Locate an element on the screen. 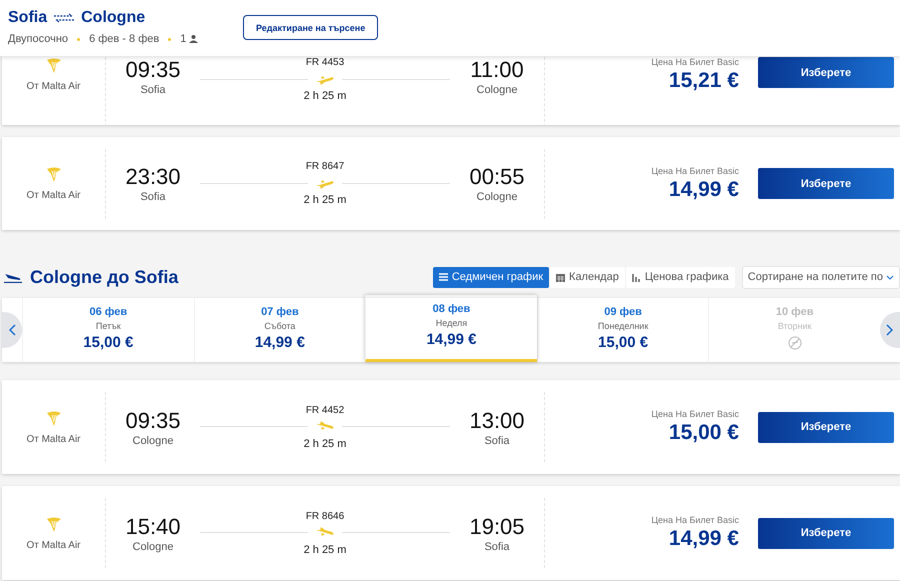  arrival-time: 11:00 is located at coordinates (497, 70).